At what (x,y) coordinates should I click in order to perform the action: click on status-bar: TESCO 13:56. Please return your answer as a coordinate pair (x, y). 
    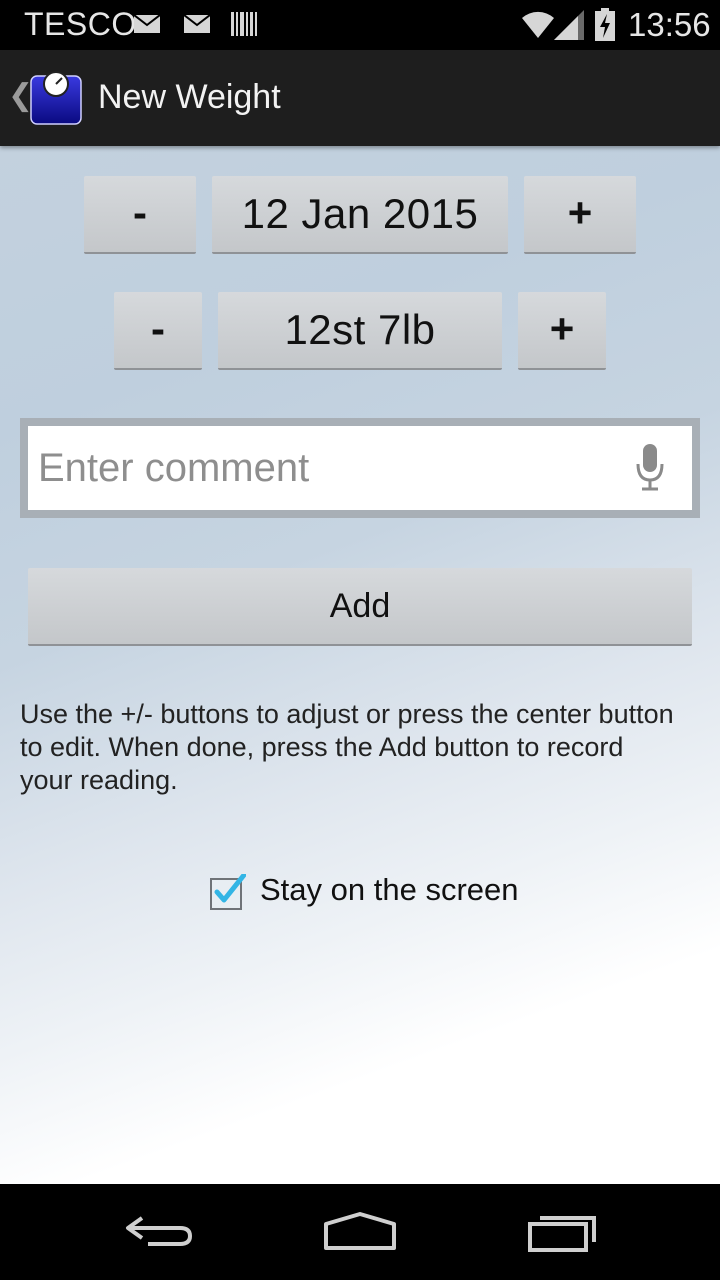
    Looking at the image, I should click on (360, 25).